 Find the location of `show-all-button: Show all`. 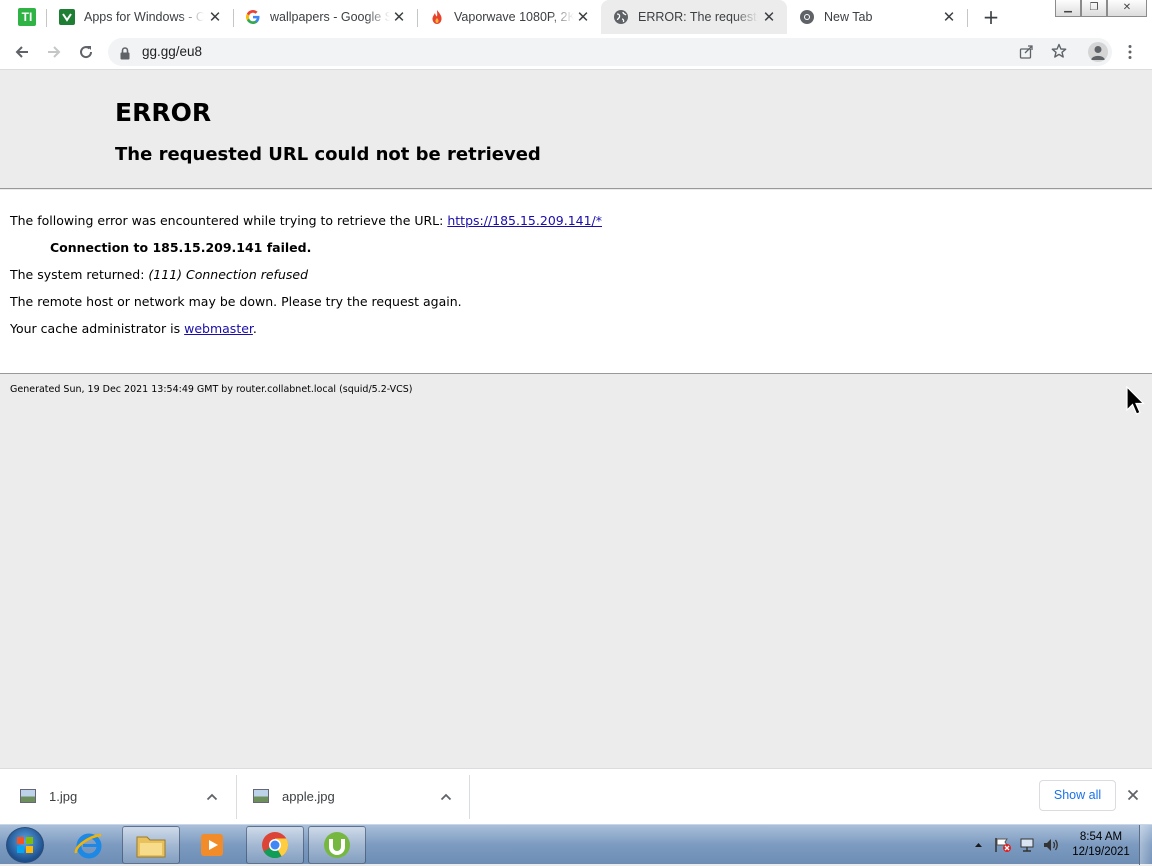

show-all-button: Show all is located at coordinates (1077, 795).